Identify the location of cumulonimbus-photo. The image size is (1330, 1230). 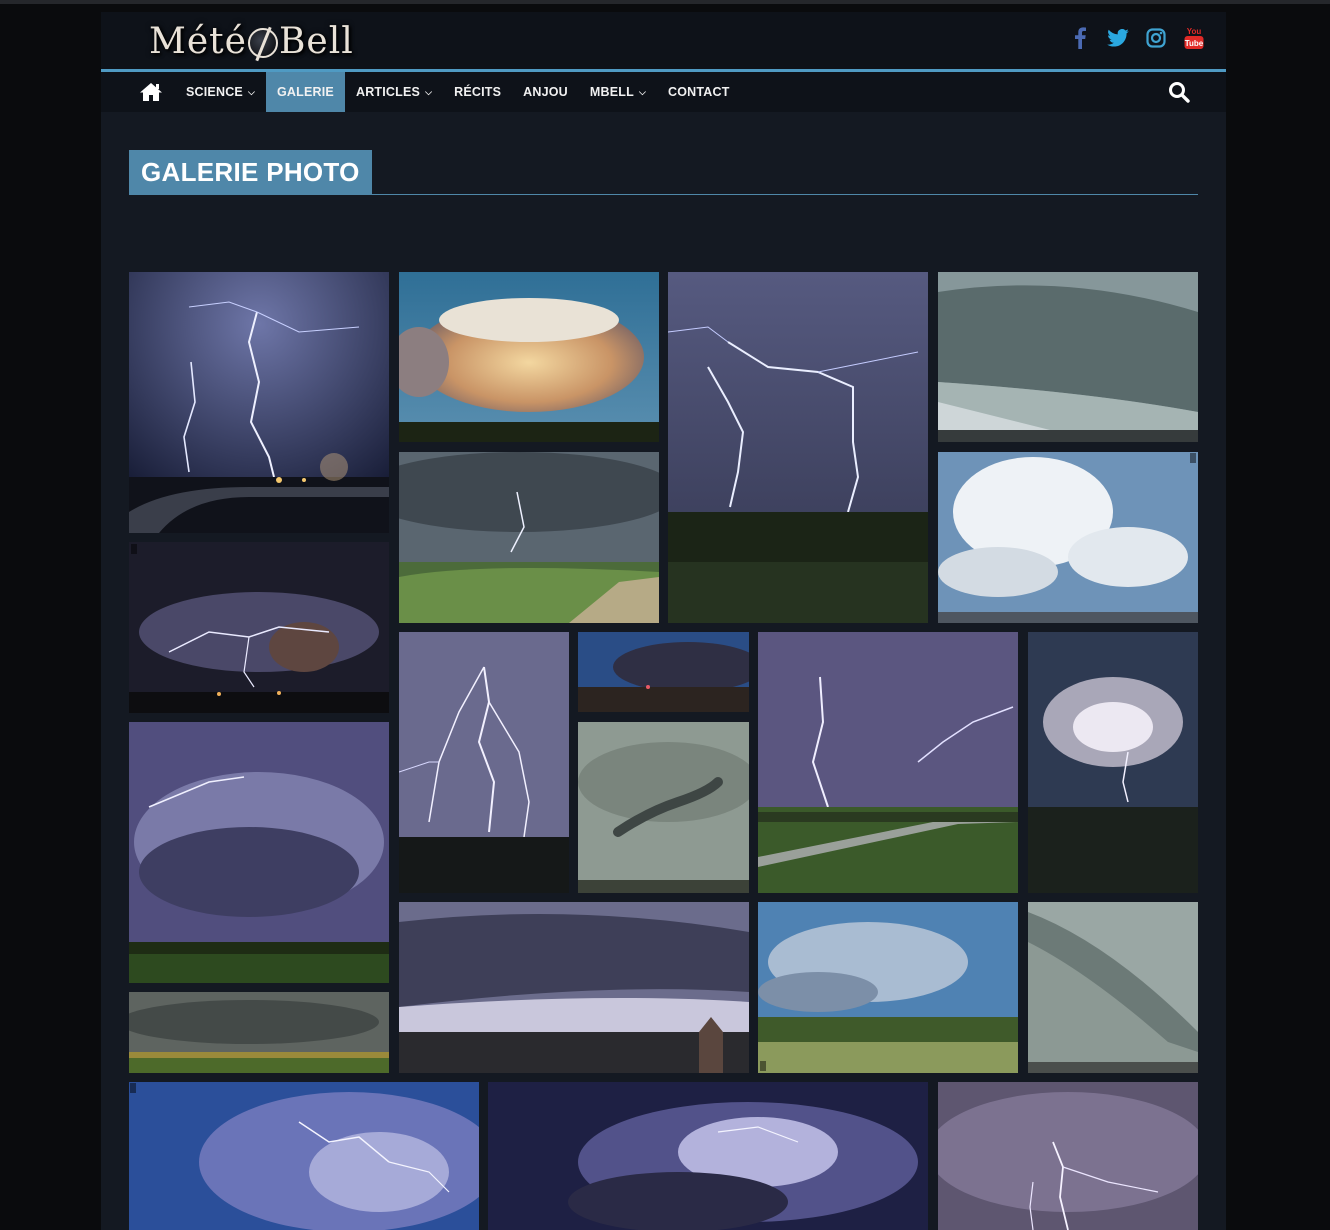
(1068, 537).